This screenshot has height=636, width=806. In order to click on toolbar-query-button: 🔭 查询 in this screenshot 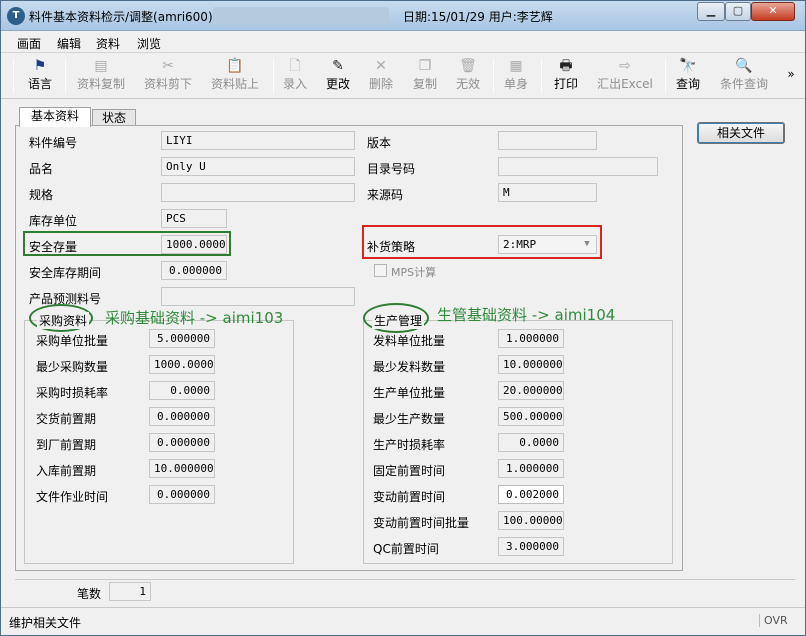, I will do `click(688, 77)`.